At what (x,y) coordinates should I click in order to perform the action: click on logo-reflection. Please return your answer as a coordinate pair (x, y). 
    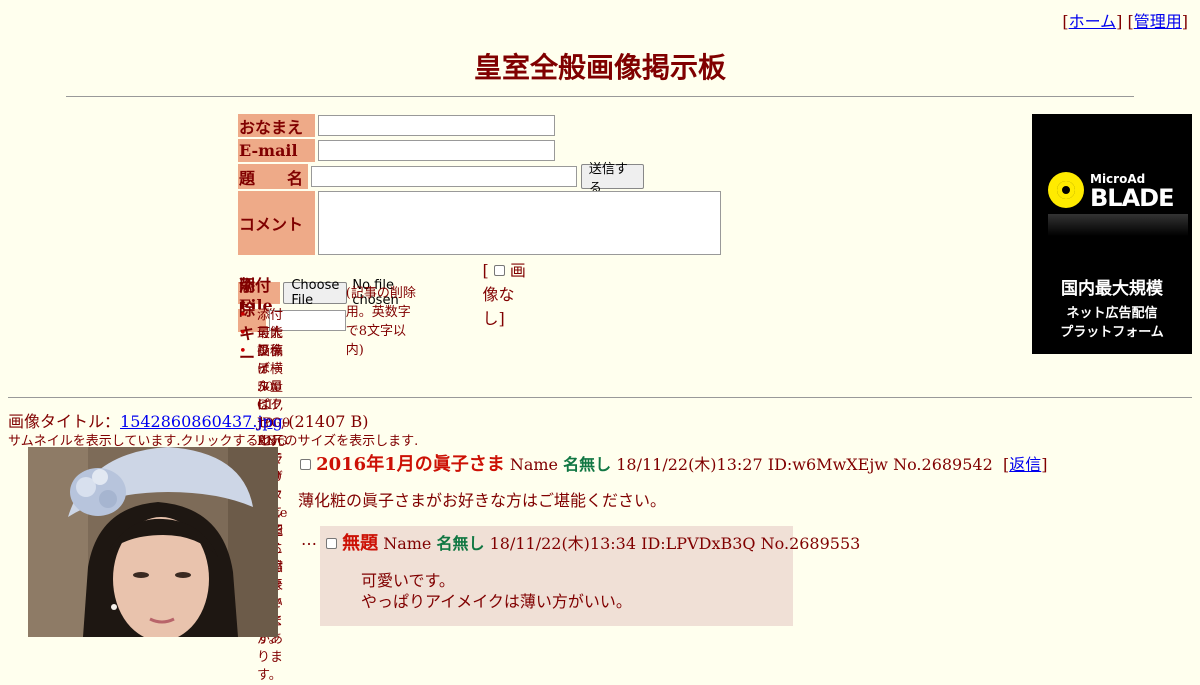
    Looking at the image, I should click on (1118, 225).